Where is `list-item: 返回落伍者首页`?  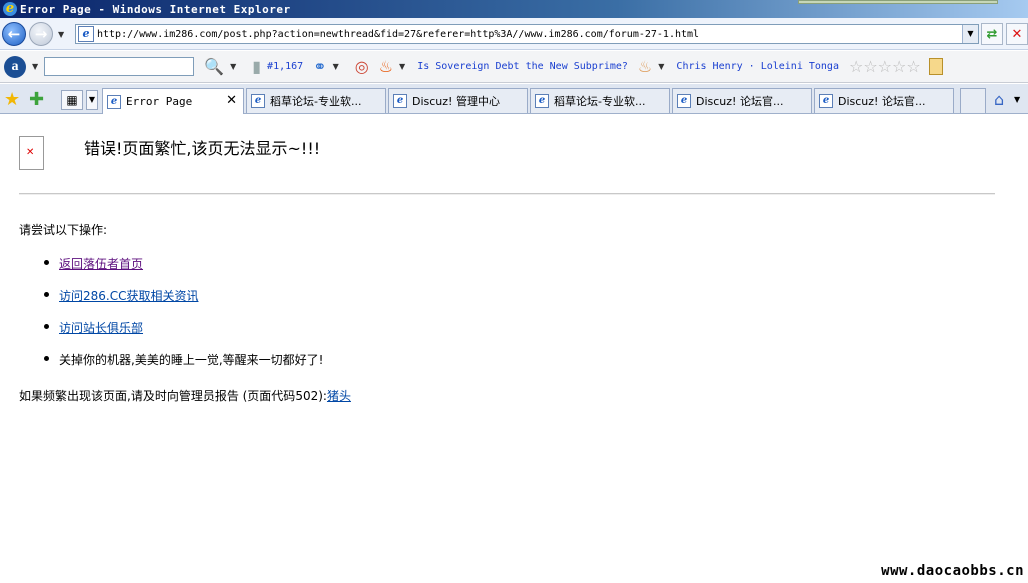 list-item: 返回落伍者首页 is located at coordinates (183, 271).